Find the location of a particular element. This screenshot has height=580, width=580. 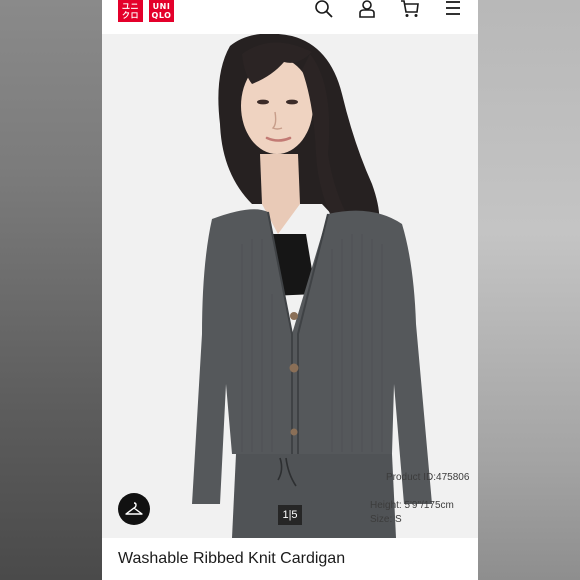

size-guide-button is located at coordinates (134, 509).